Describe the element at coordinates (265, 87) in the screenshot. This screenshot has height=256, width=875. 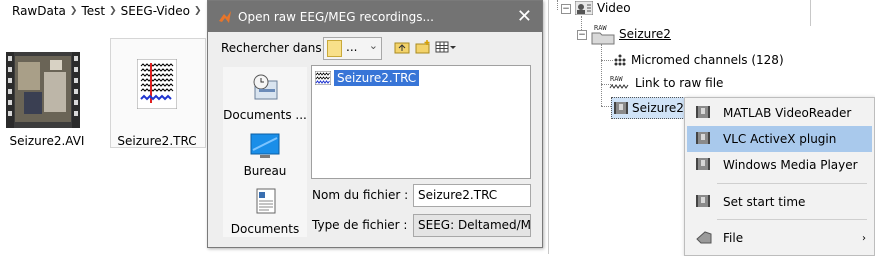
I see `recent-documents-icon` at that location.